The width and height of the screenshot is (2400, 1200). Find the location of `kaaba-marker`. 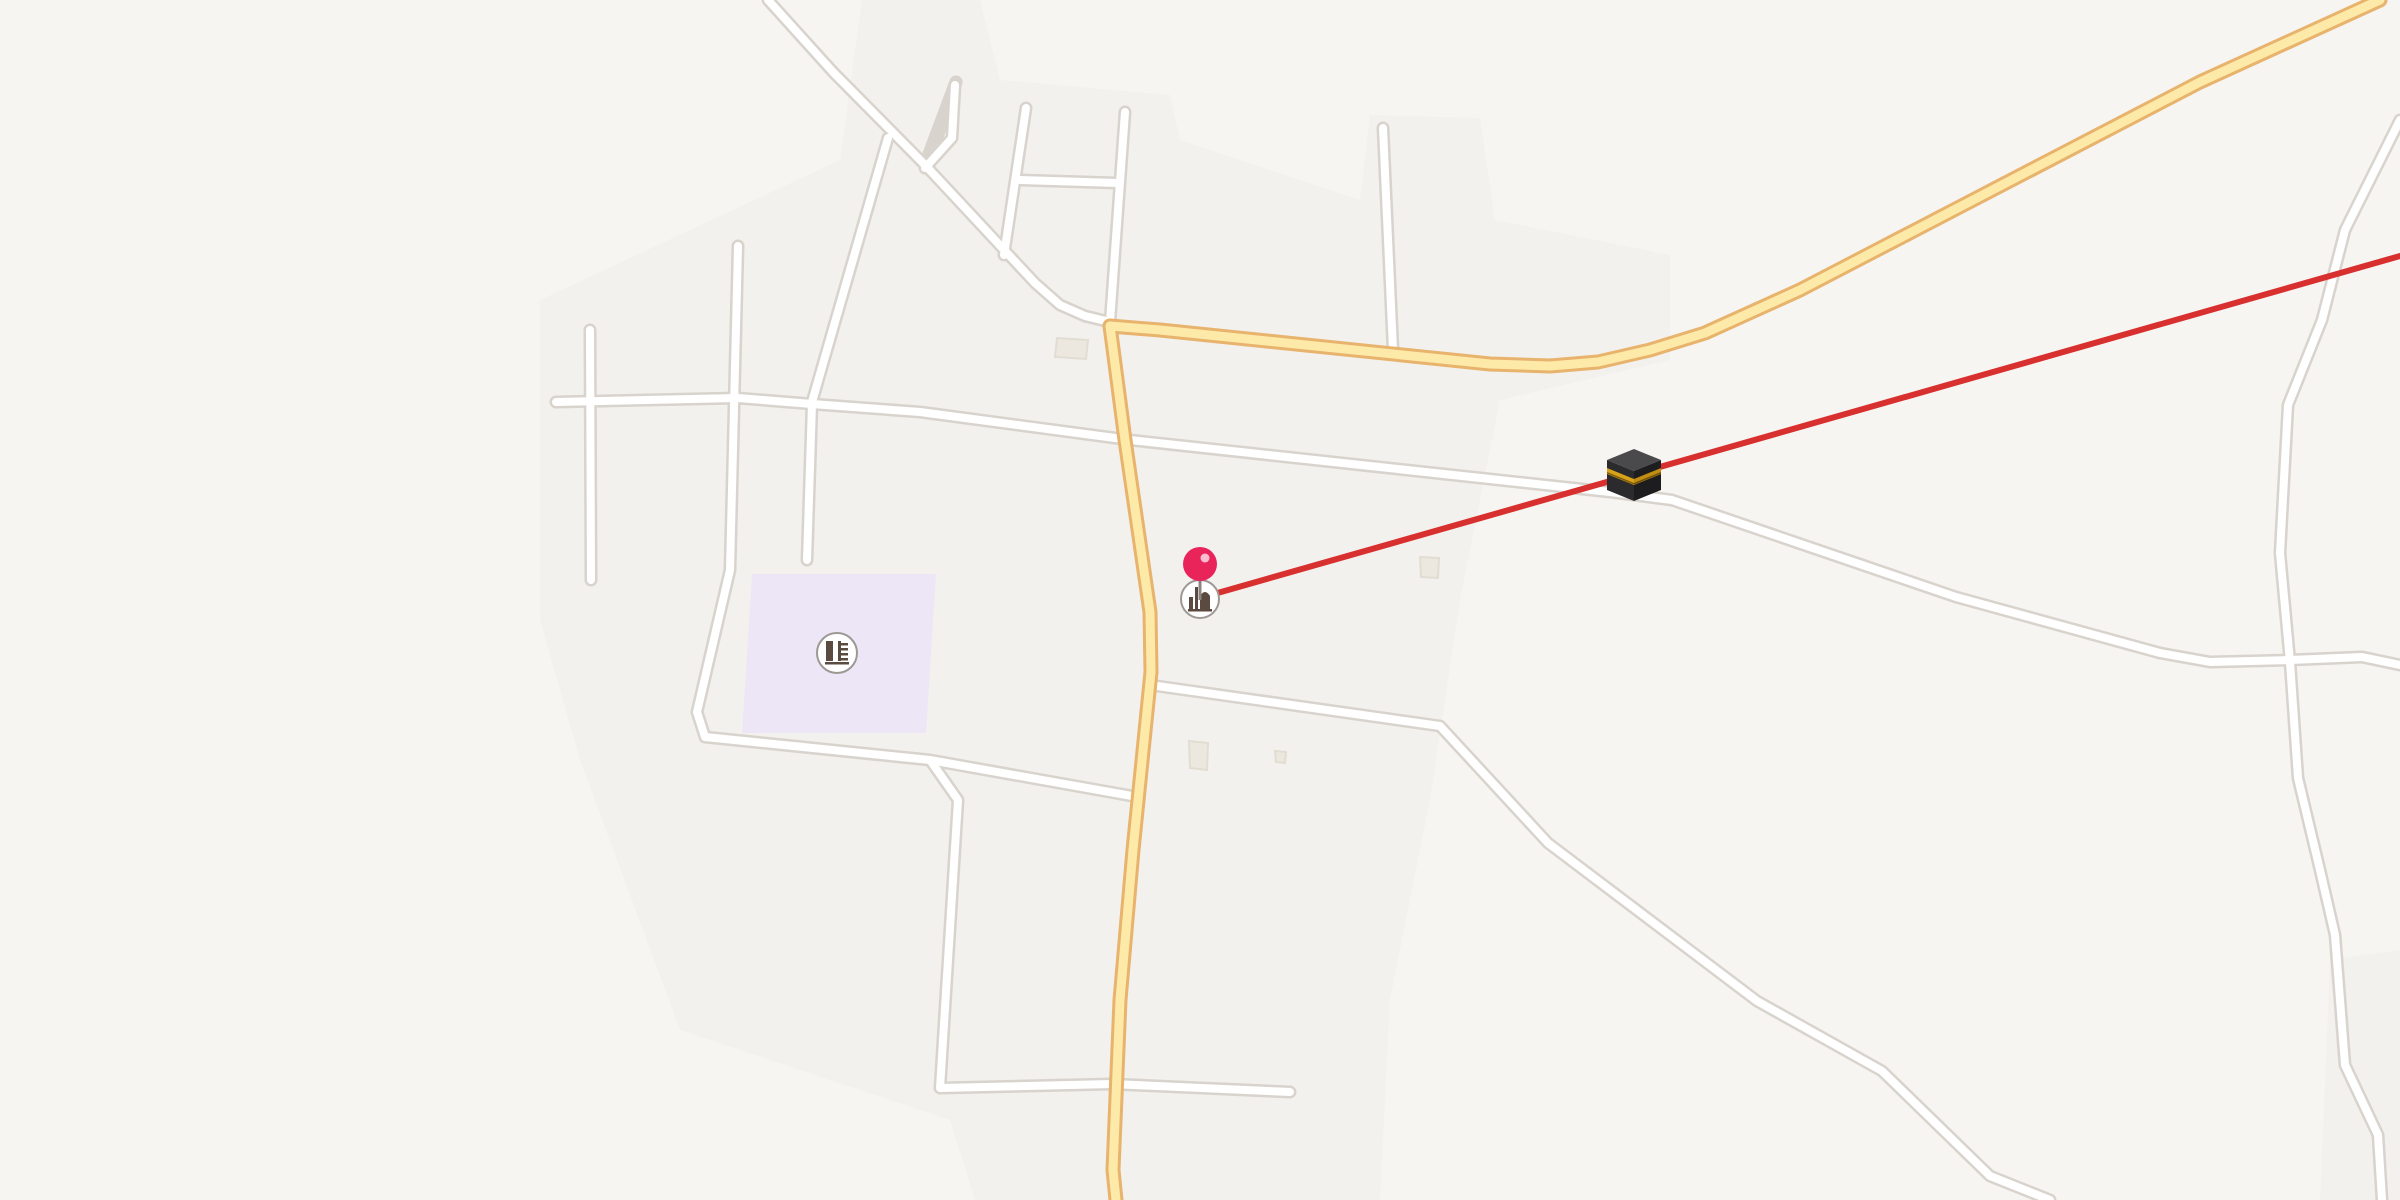

kaaba-marker is located at coordinates (1634, 475).